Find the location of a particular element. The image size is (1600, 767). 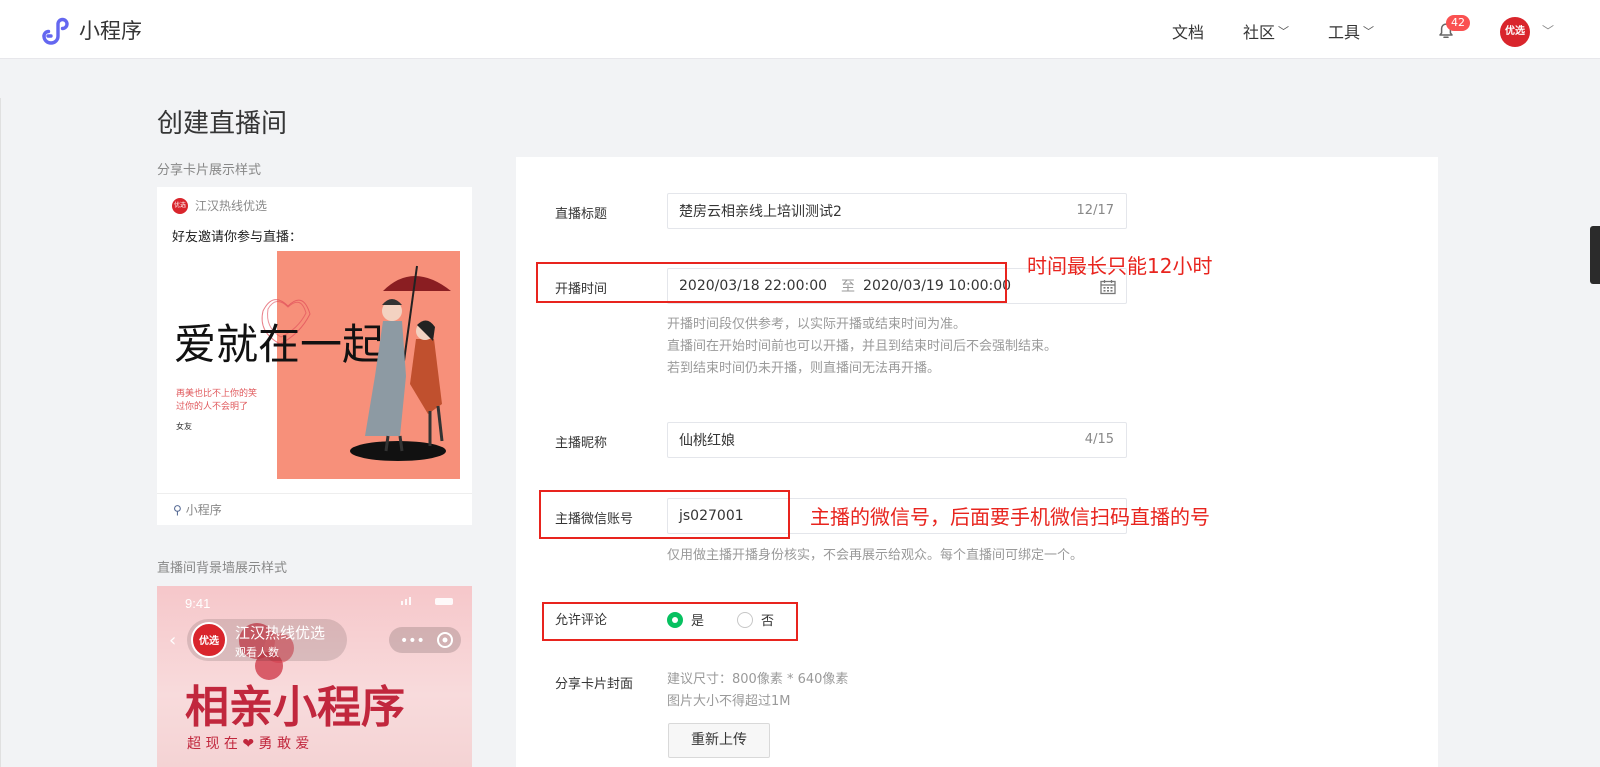

reupload-button: 重新上传 is located at coordinates (719, 740).